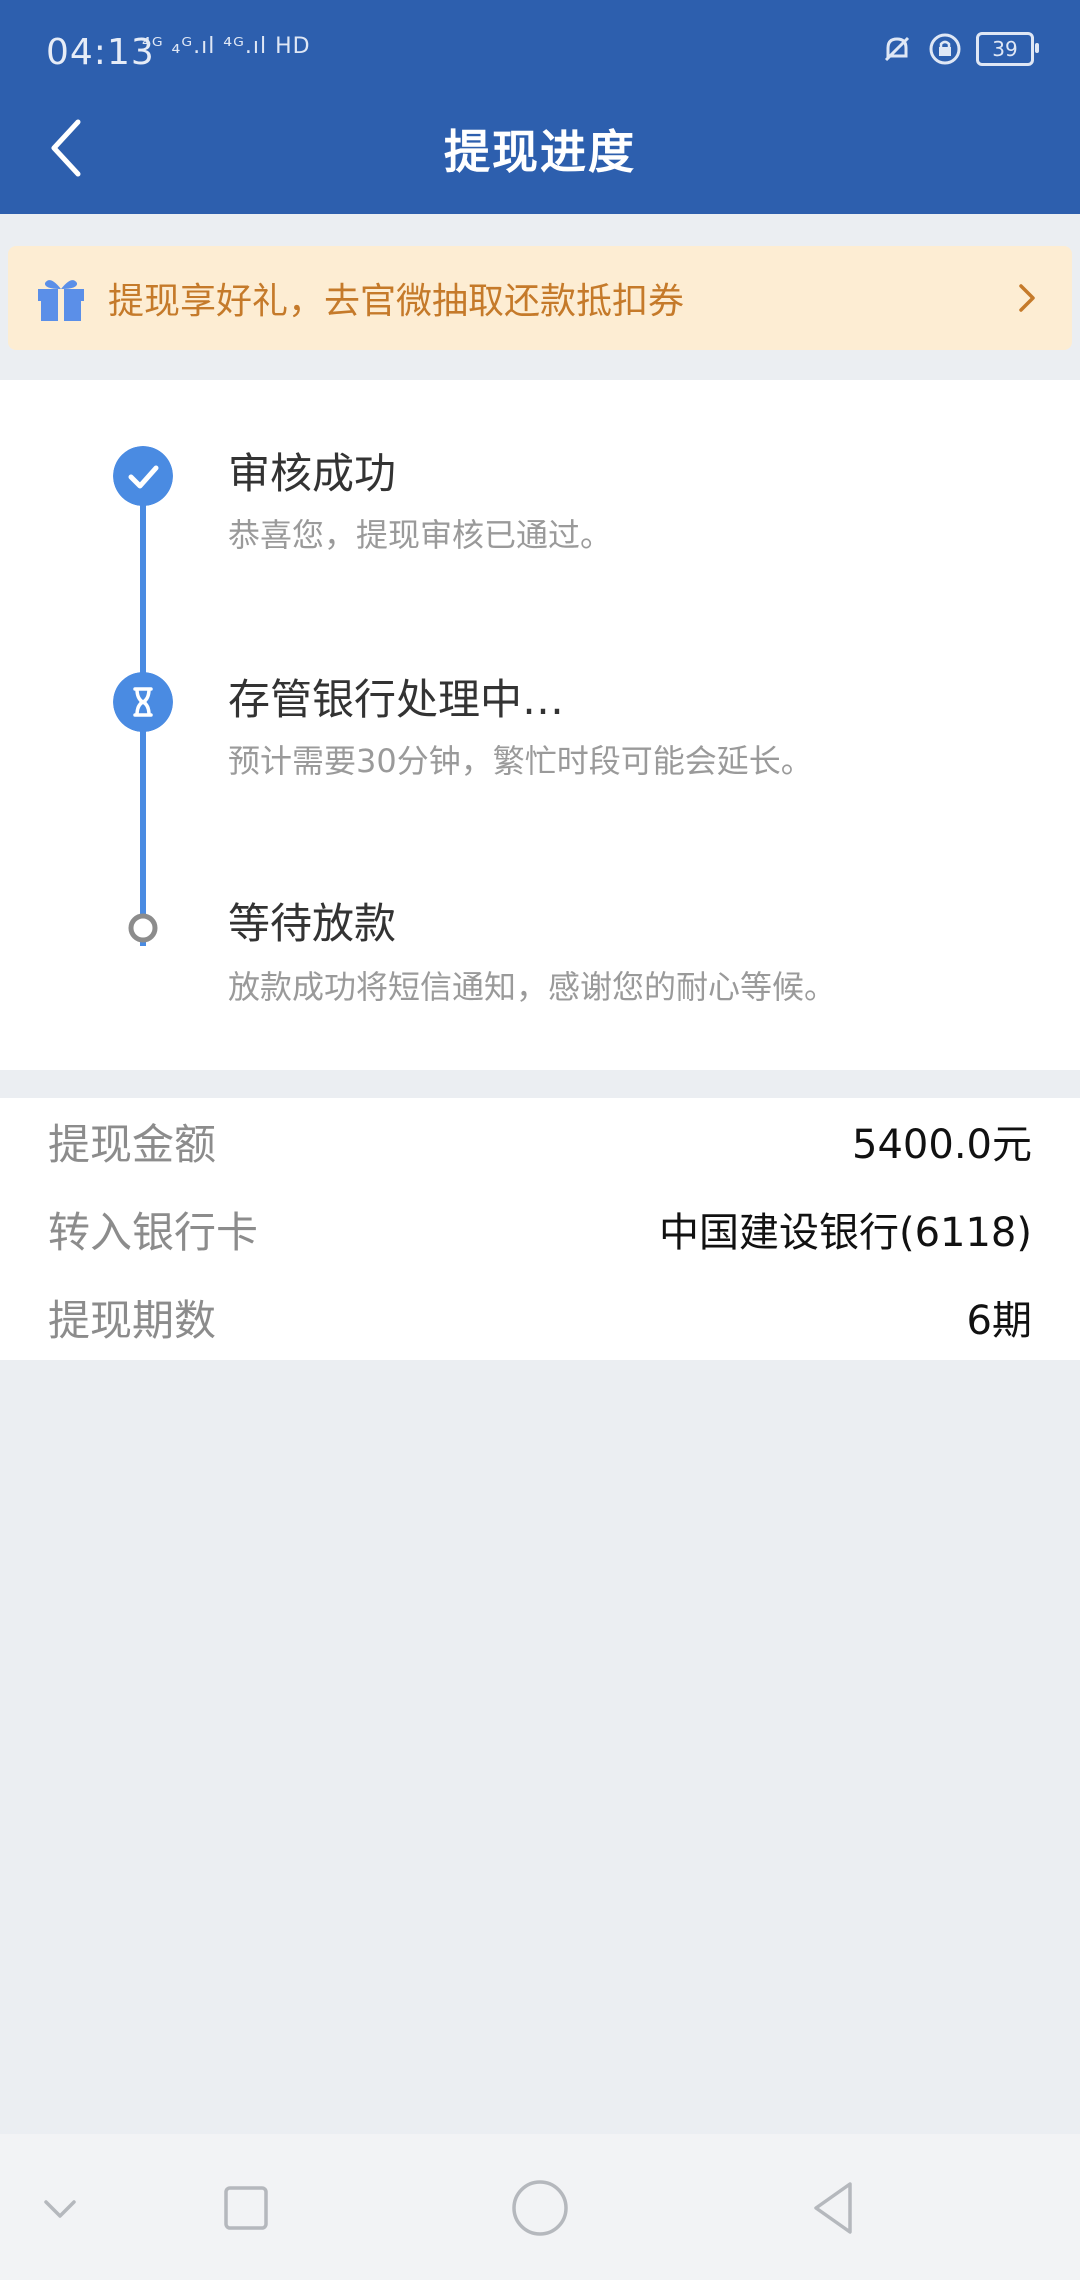  I want to click on nav-recent-icon, so click(246, 2208).